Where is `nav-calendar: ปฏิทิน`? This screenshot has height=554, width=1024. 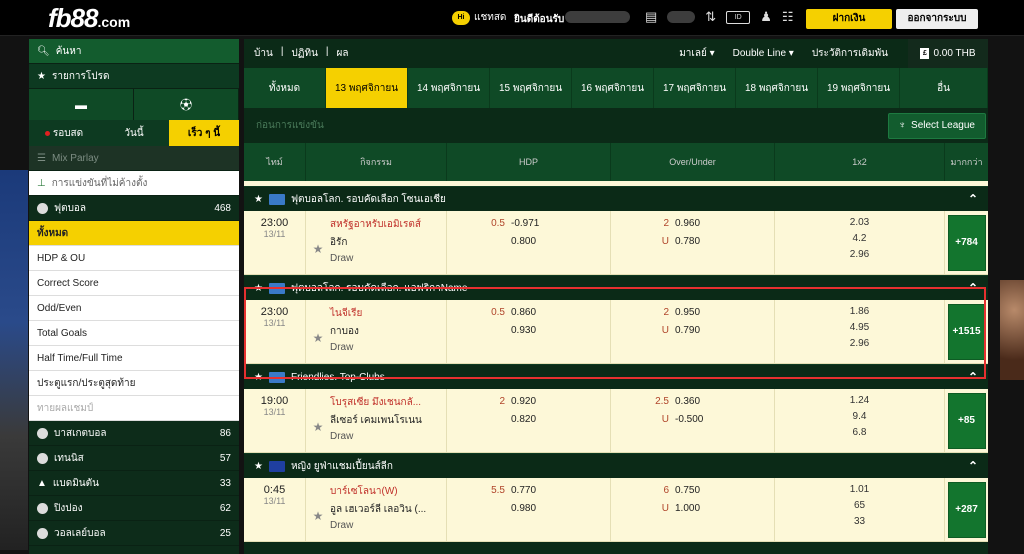 nav-calendar: ปฏิทิน is located at coordinates (304, 53).